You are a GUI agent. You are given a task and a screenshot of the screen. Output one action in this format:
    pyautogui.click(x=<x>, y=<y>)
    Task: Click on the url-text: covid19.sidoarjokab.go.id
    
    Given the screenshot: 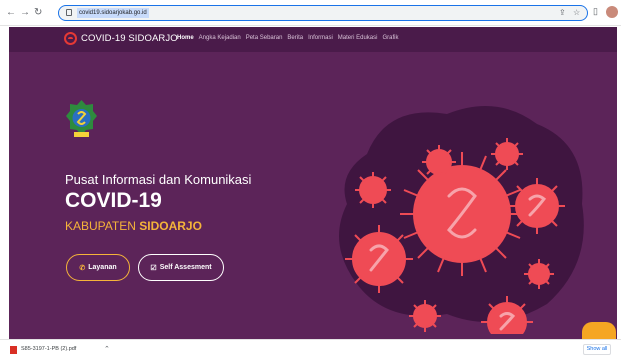 What is the action you would take?
    pyautogui.click(x=113, y=13)
    